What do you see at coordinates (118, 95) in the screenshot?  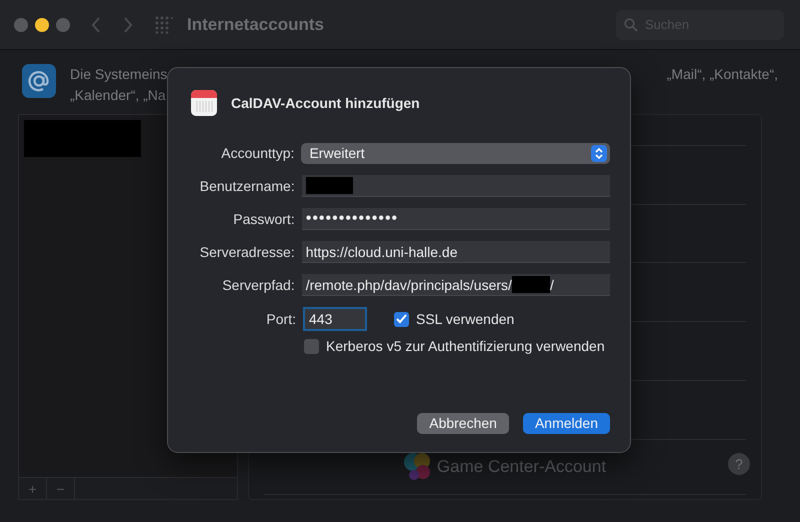 I see `description-text: „Kalender“, „Na` at bounding box center [118, 95].